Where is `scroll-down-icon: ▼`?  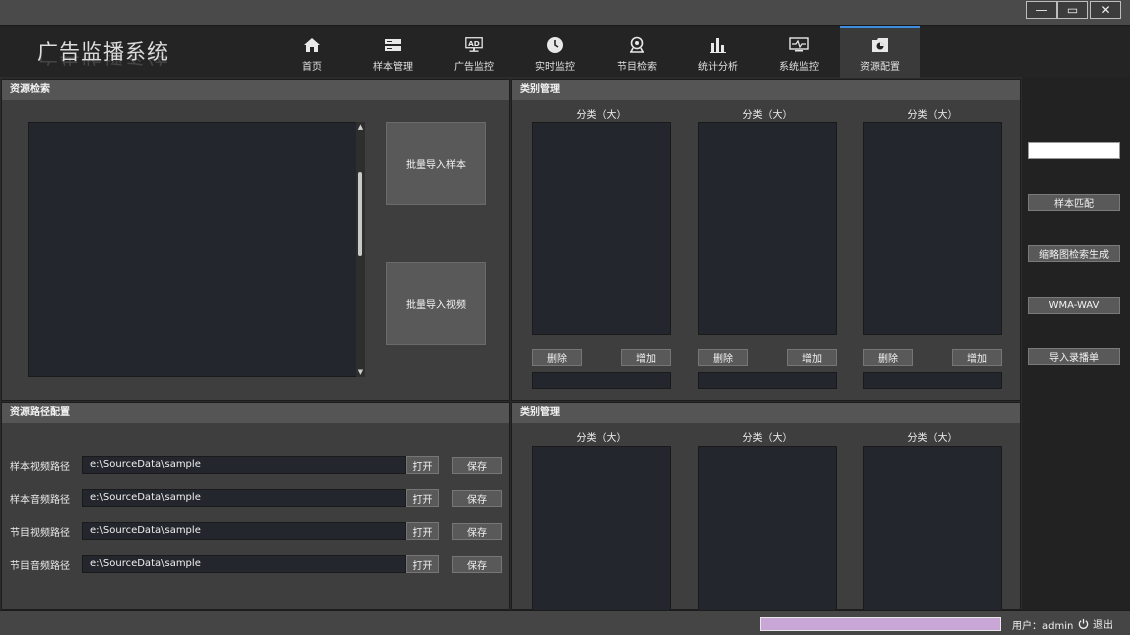 scroll-down-icon: ▼ is located at coordinates (360, 372).